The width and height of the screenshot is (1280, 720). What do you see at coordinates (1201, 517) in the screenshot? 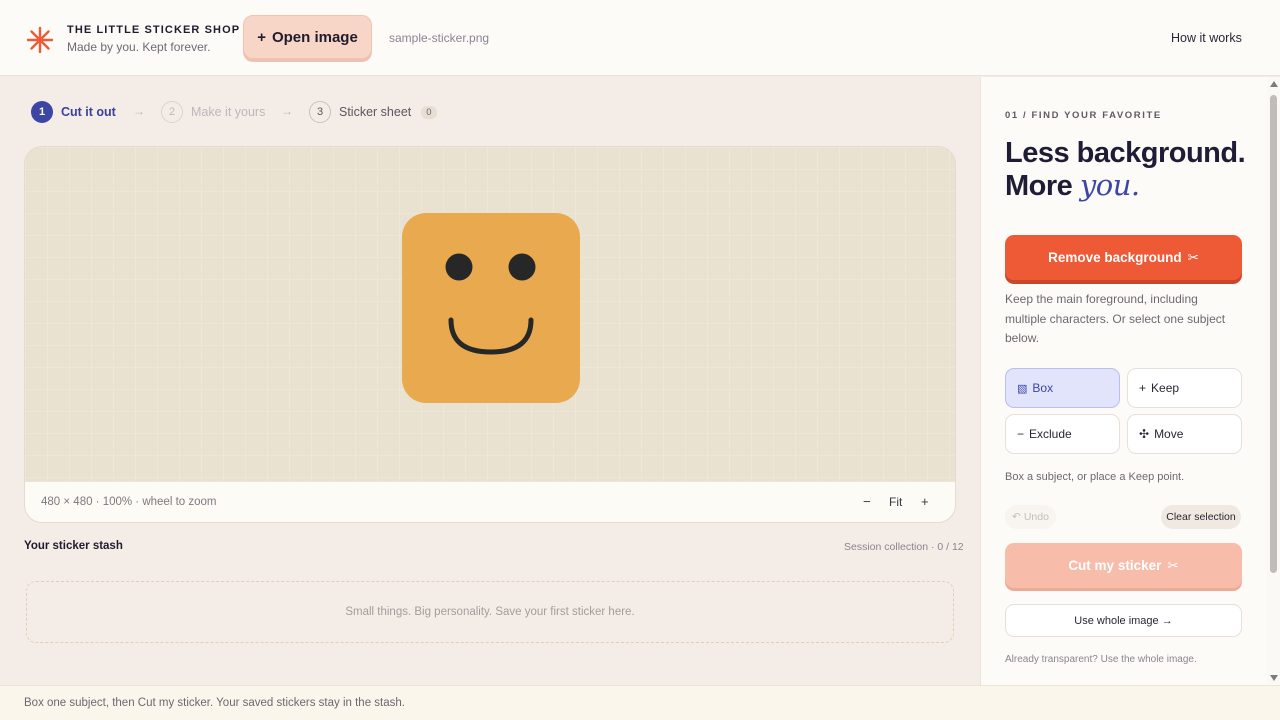
I see `clear-selection-button: Clear selection` at bounding box center [1201, 517].